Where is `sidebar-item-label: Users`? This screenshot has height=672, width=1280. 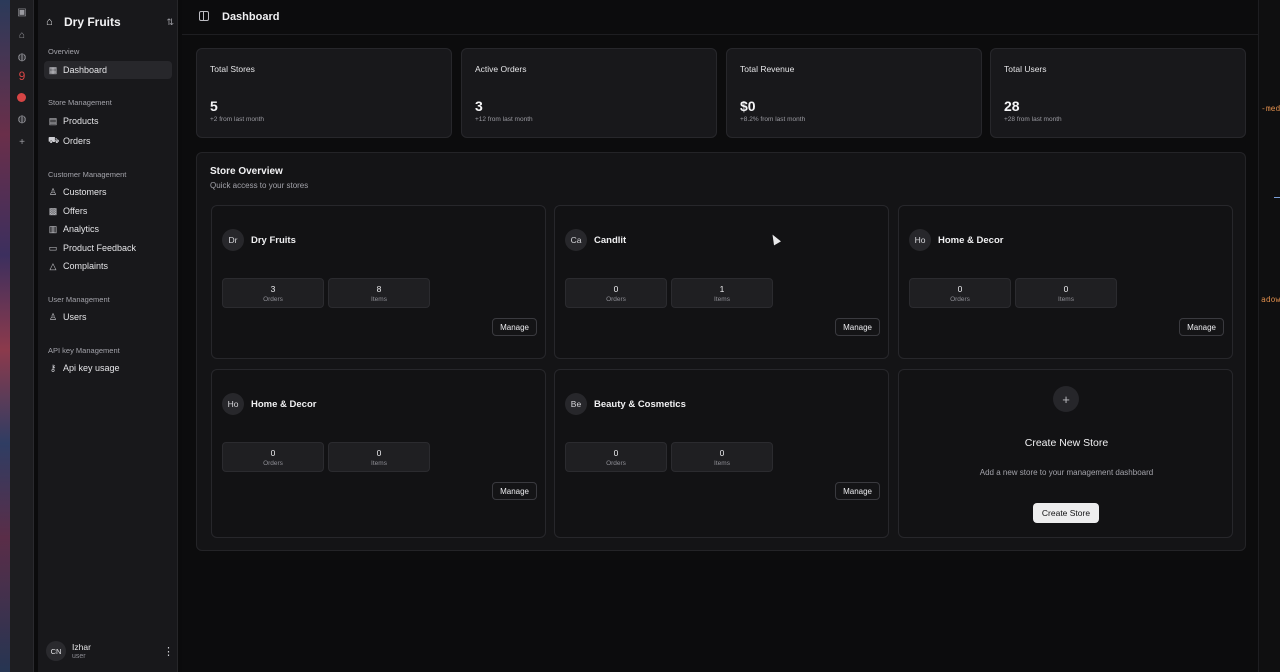 sidebar-item-label: Users is located at coordinates (75, 317).